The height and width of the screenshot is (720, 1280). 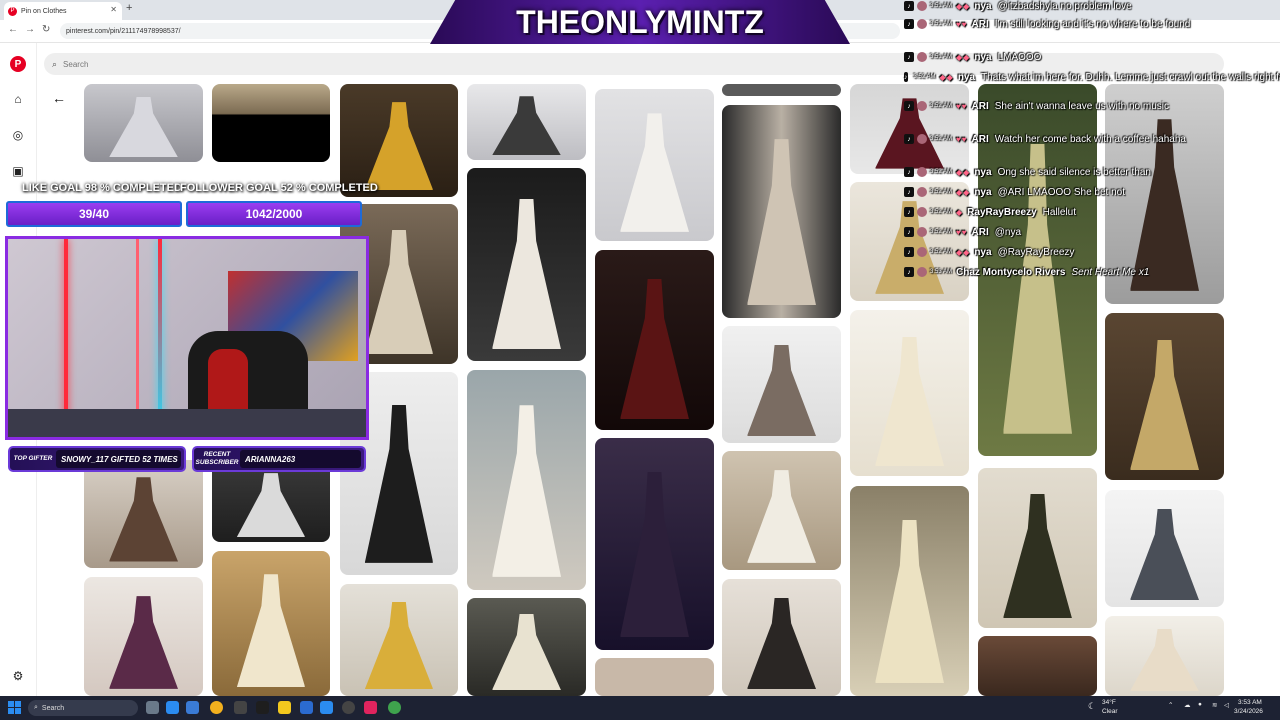 I want to click on weather-condition: Clear, so click(x=1110, y=711).